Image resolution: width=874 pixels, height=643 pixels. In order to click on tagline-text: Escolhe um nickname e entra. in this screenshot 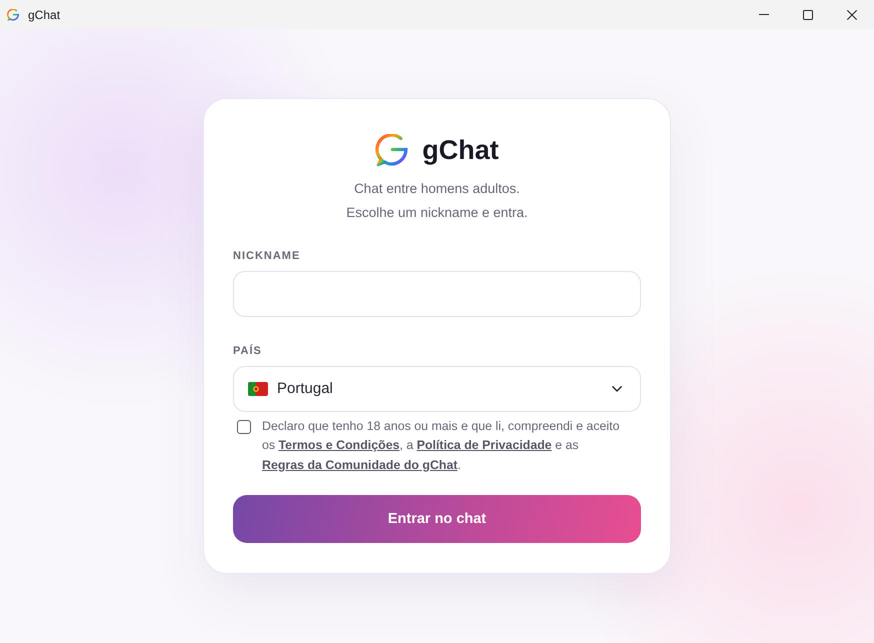, I will do `click(437, 213)`.